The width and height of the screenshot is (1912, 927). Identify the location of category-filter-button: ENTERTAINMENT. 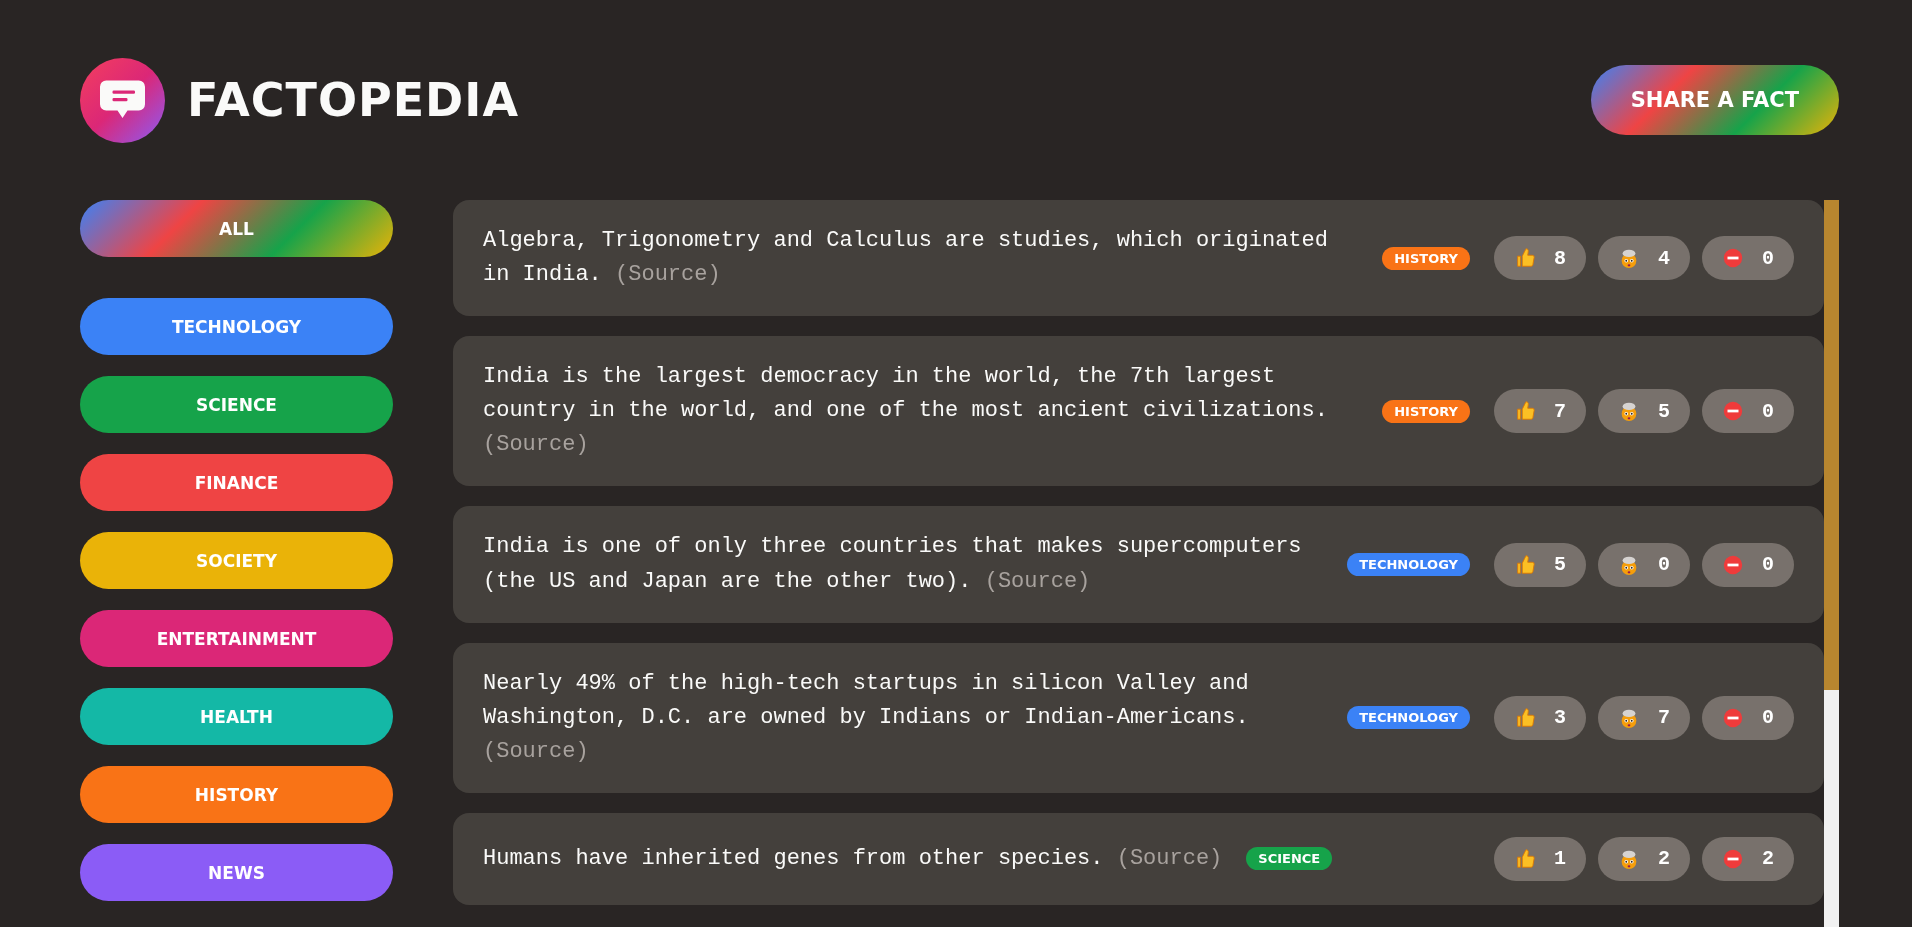
(236, 638).